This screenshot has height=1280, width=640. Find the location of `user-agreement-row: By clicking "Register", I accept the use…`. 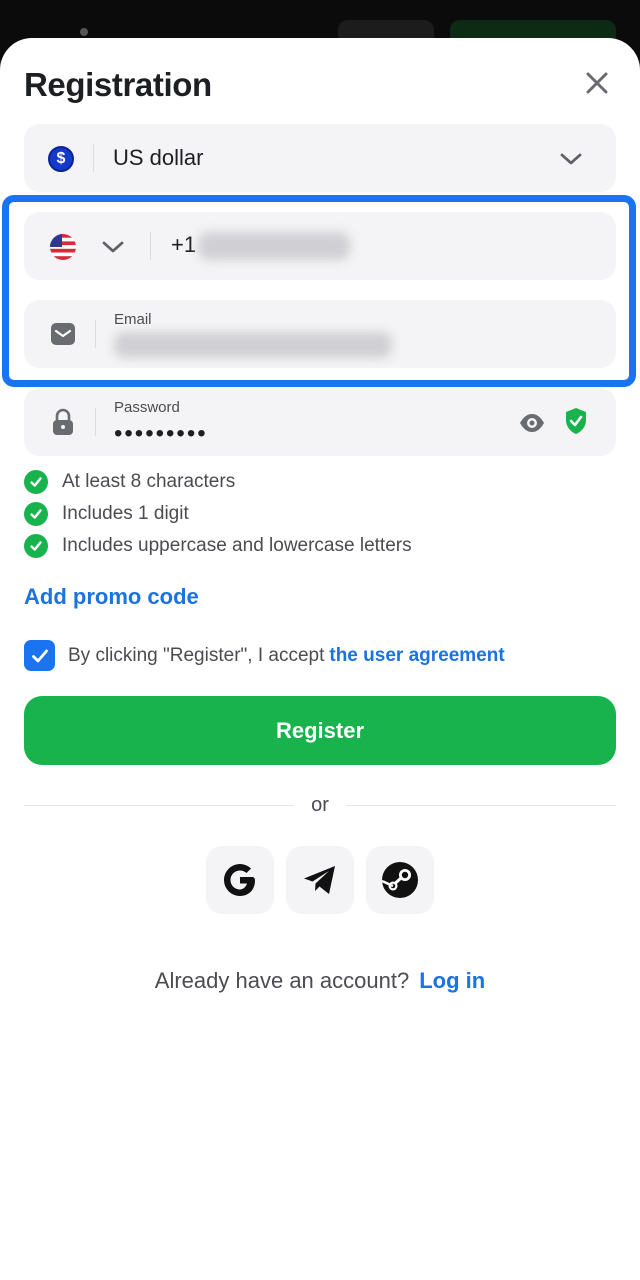

user-agreement-row: By clicking "Register", I accept the use… is located at coordinates (264, 655).